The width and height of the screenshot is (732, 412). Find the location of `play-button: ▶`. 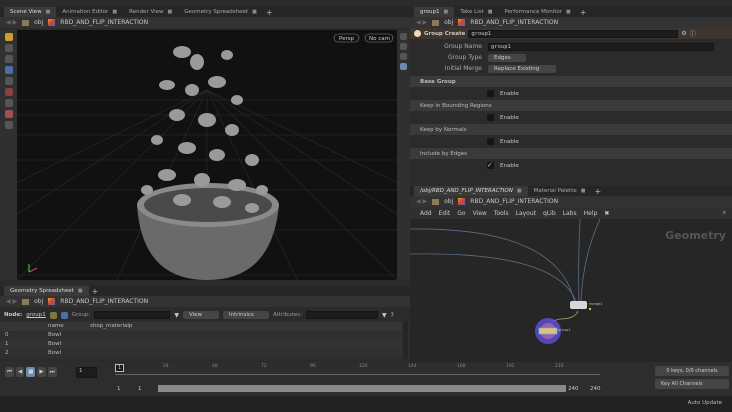

play-button: ▶ is located at coordinates (41, 372).